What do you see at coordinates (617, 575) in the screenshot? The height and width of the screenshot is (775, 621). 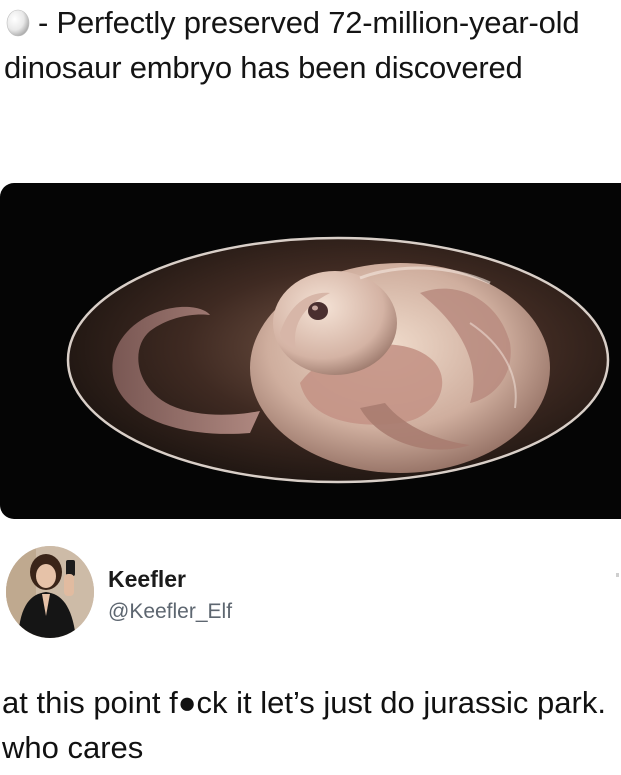 I see `divider-mark` at bounding box center [617, 575].